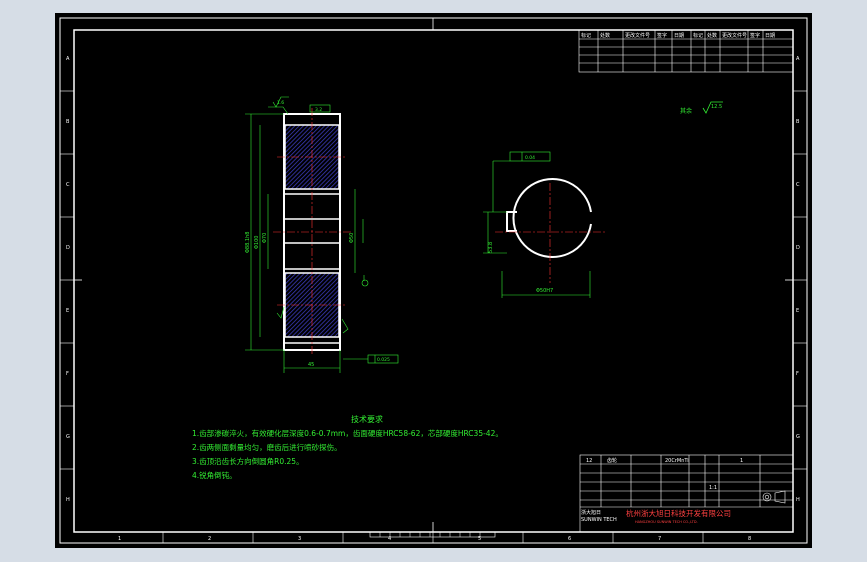 This screenshot has height=562, width=867. Describe the element at coordinates (666, 522) in the screenshot. I see `company-name-en: HANGZHOU SUNWIN TECH CO.,LTD.` at that location.